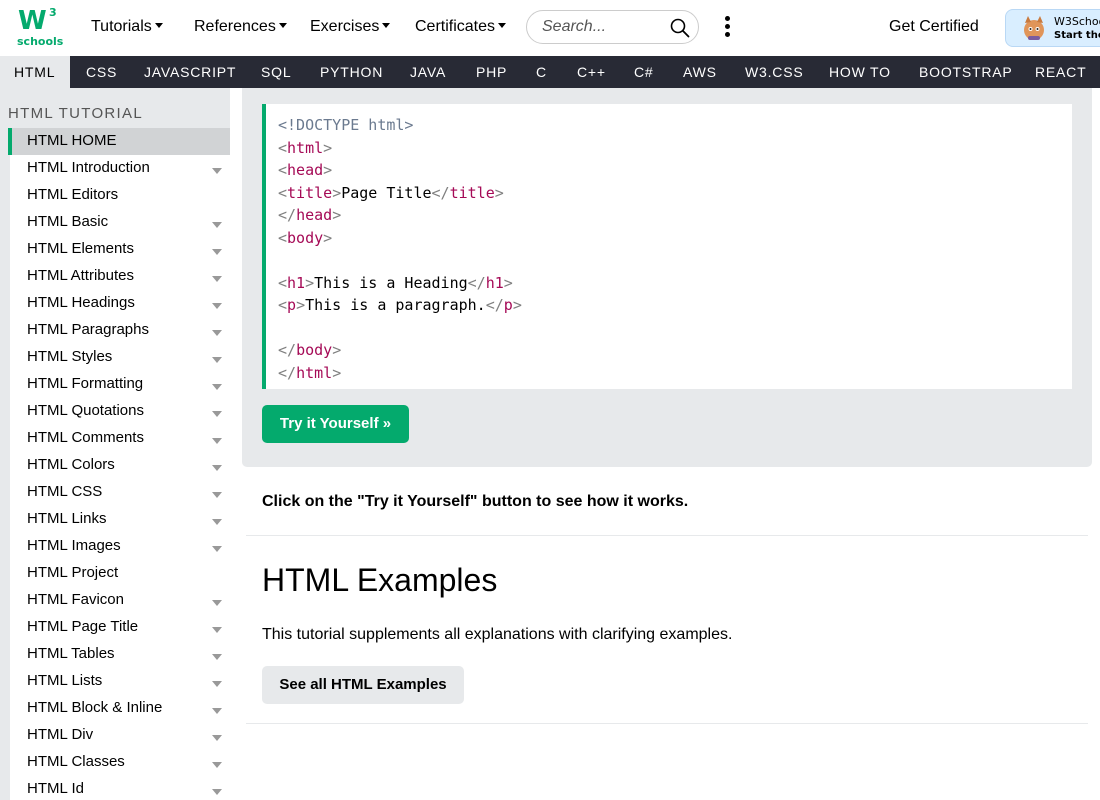 The image size is (1100, 800). I want to click on sidebar-item: HTML Paragraphs, so click(119, 330).